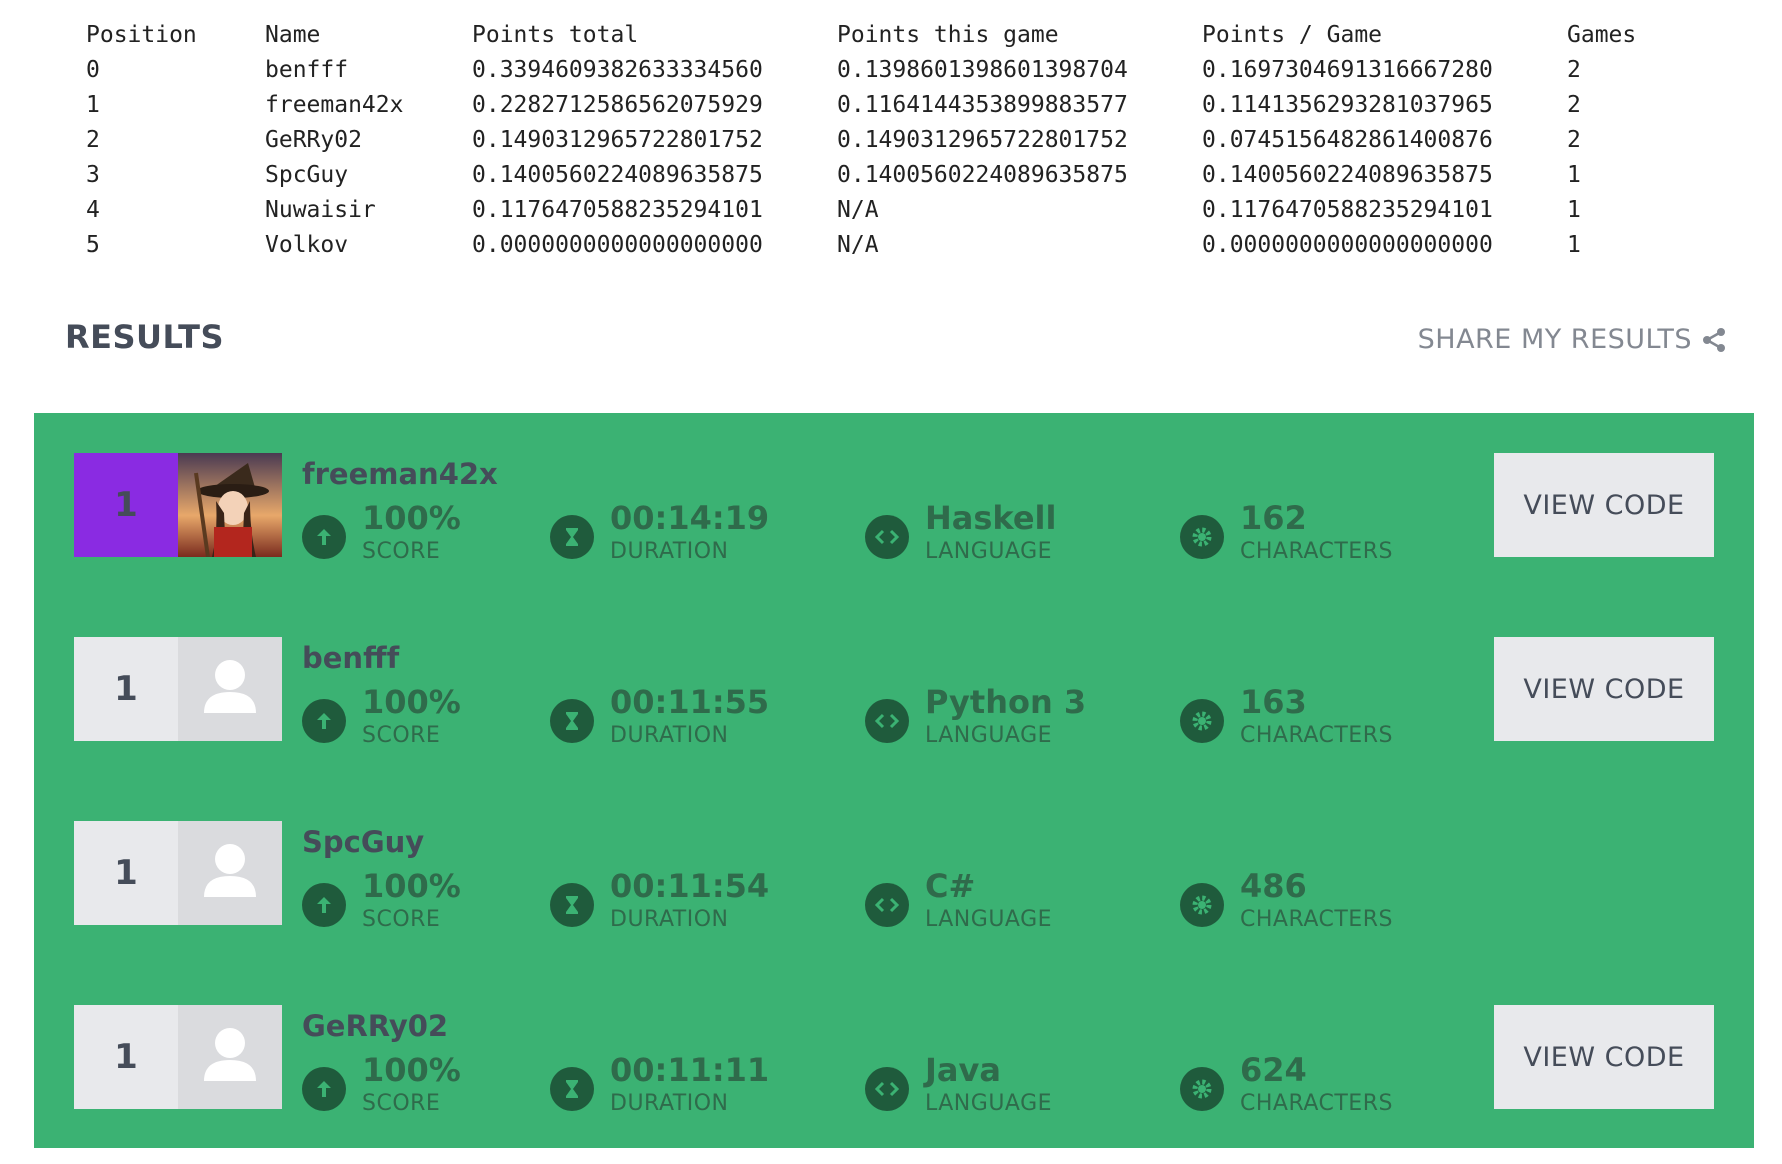 The image size is (1782, 1164). Describe the element at coordinates (690, 886) in the screenshot. I see `duration-value: 00:11:54` at that location.